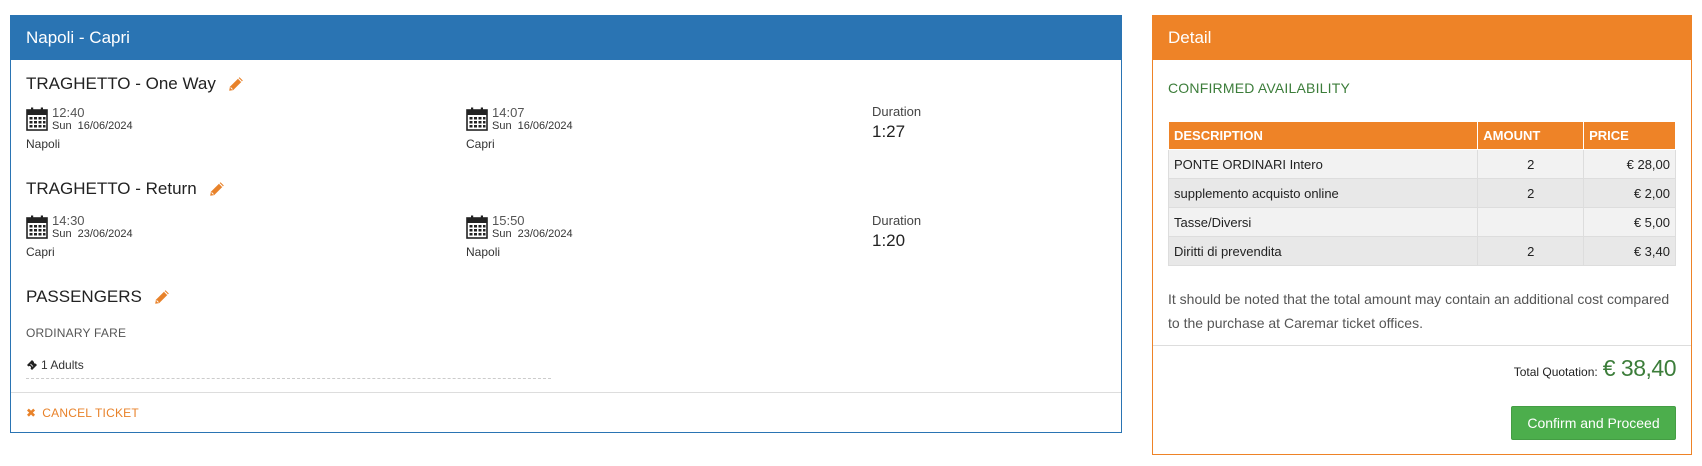 This screenshot has height=466, width=1702. What do you see at coordinates (105, 126) in the screenshot?
I see `departure-date: 16/06/2024` at bounding box center [105, 126].